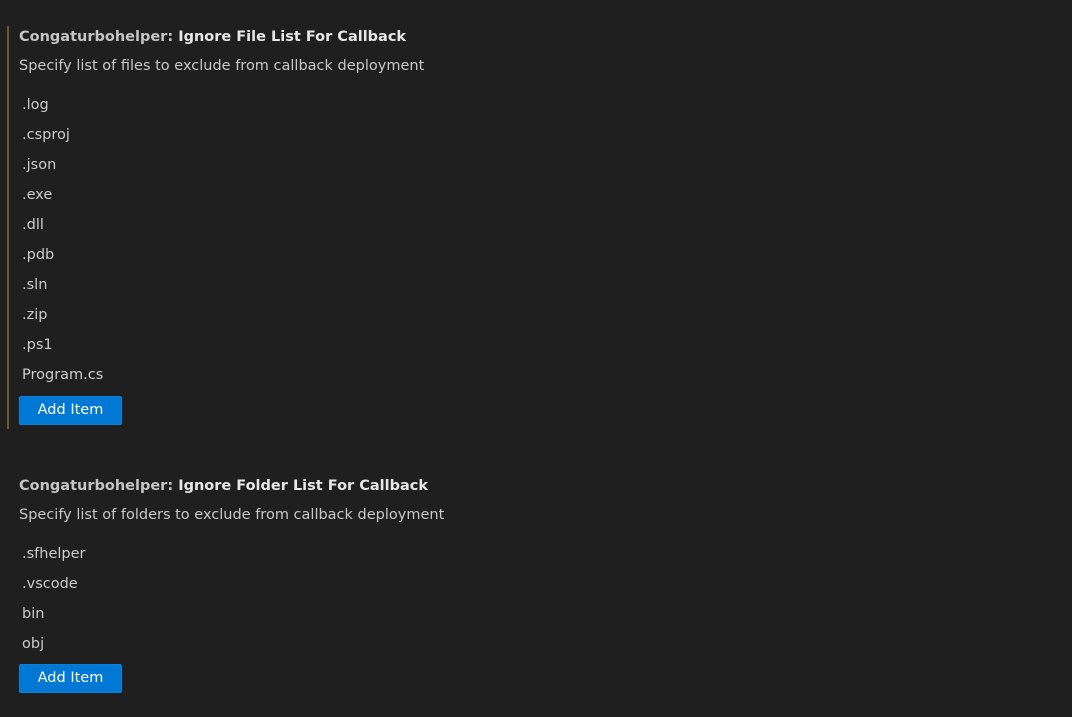 The image size is (1072, 717). What do you see at coordinates (270, 345) in the screenshot?
I see `list-item: .ps1` at bounding box center [270, 345].